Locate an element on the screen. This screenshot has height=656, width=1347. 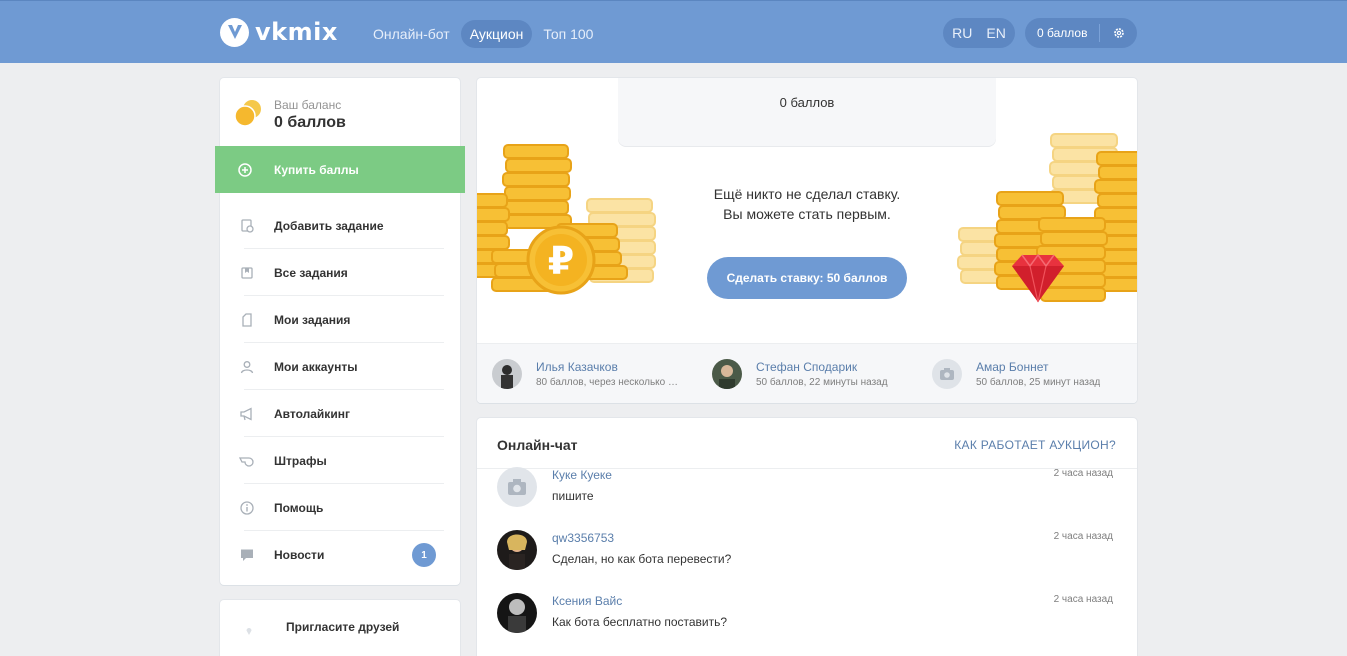
auction-pot: 0 баллов is located at coordinates (807, 112).